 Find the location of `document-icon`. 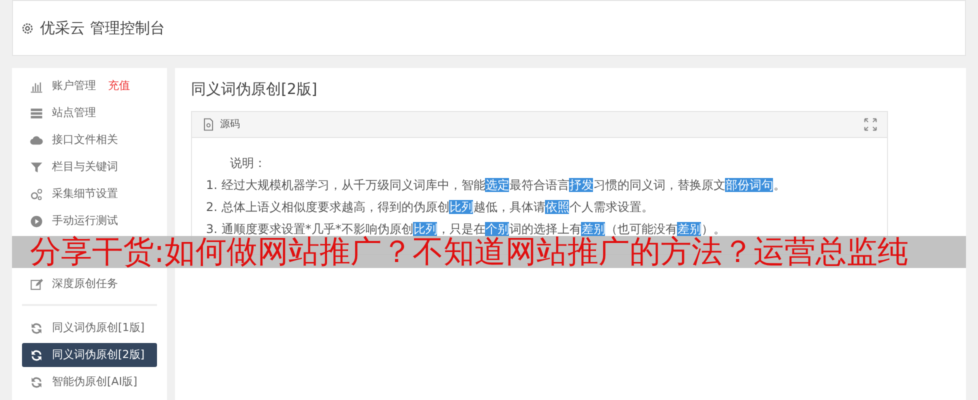

document-icon is located at coordinates (208, 124).